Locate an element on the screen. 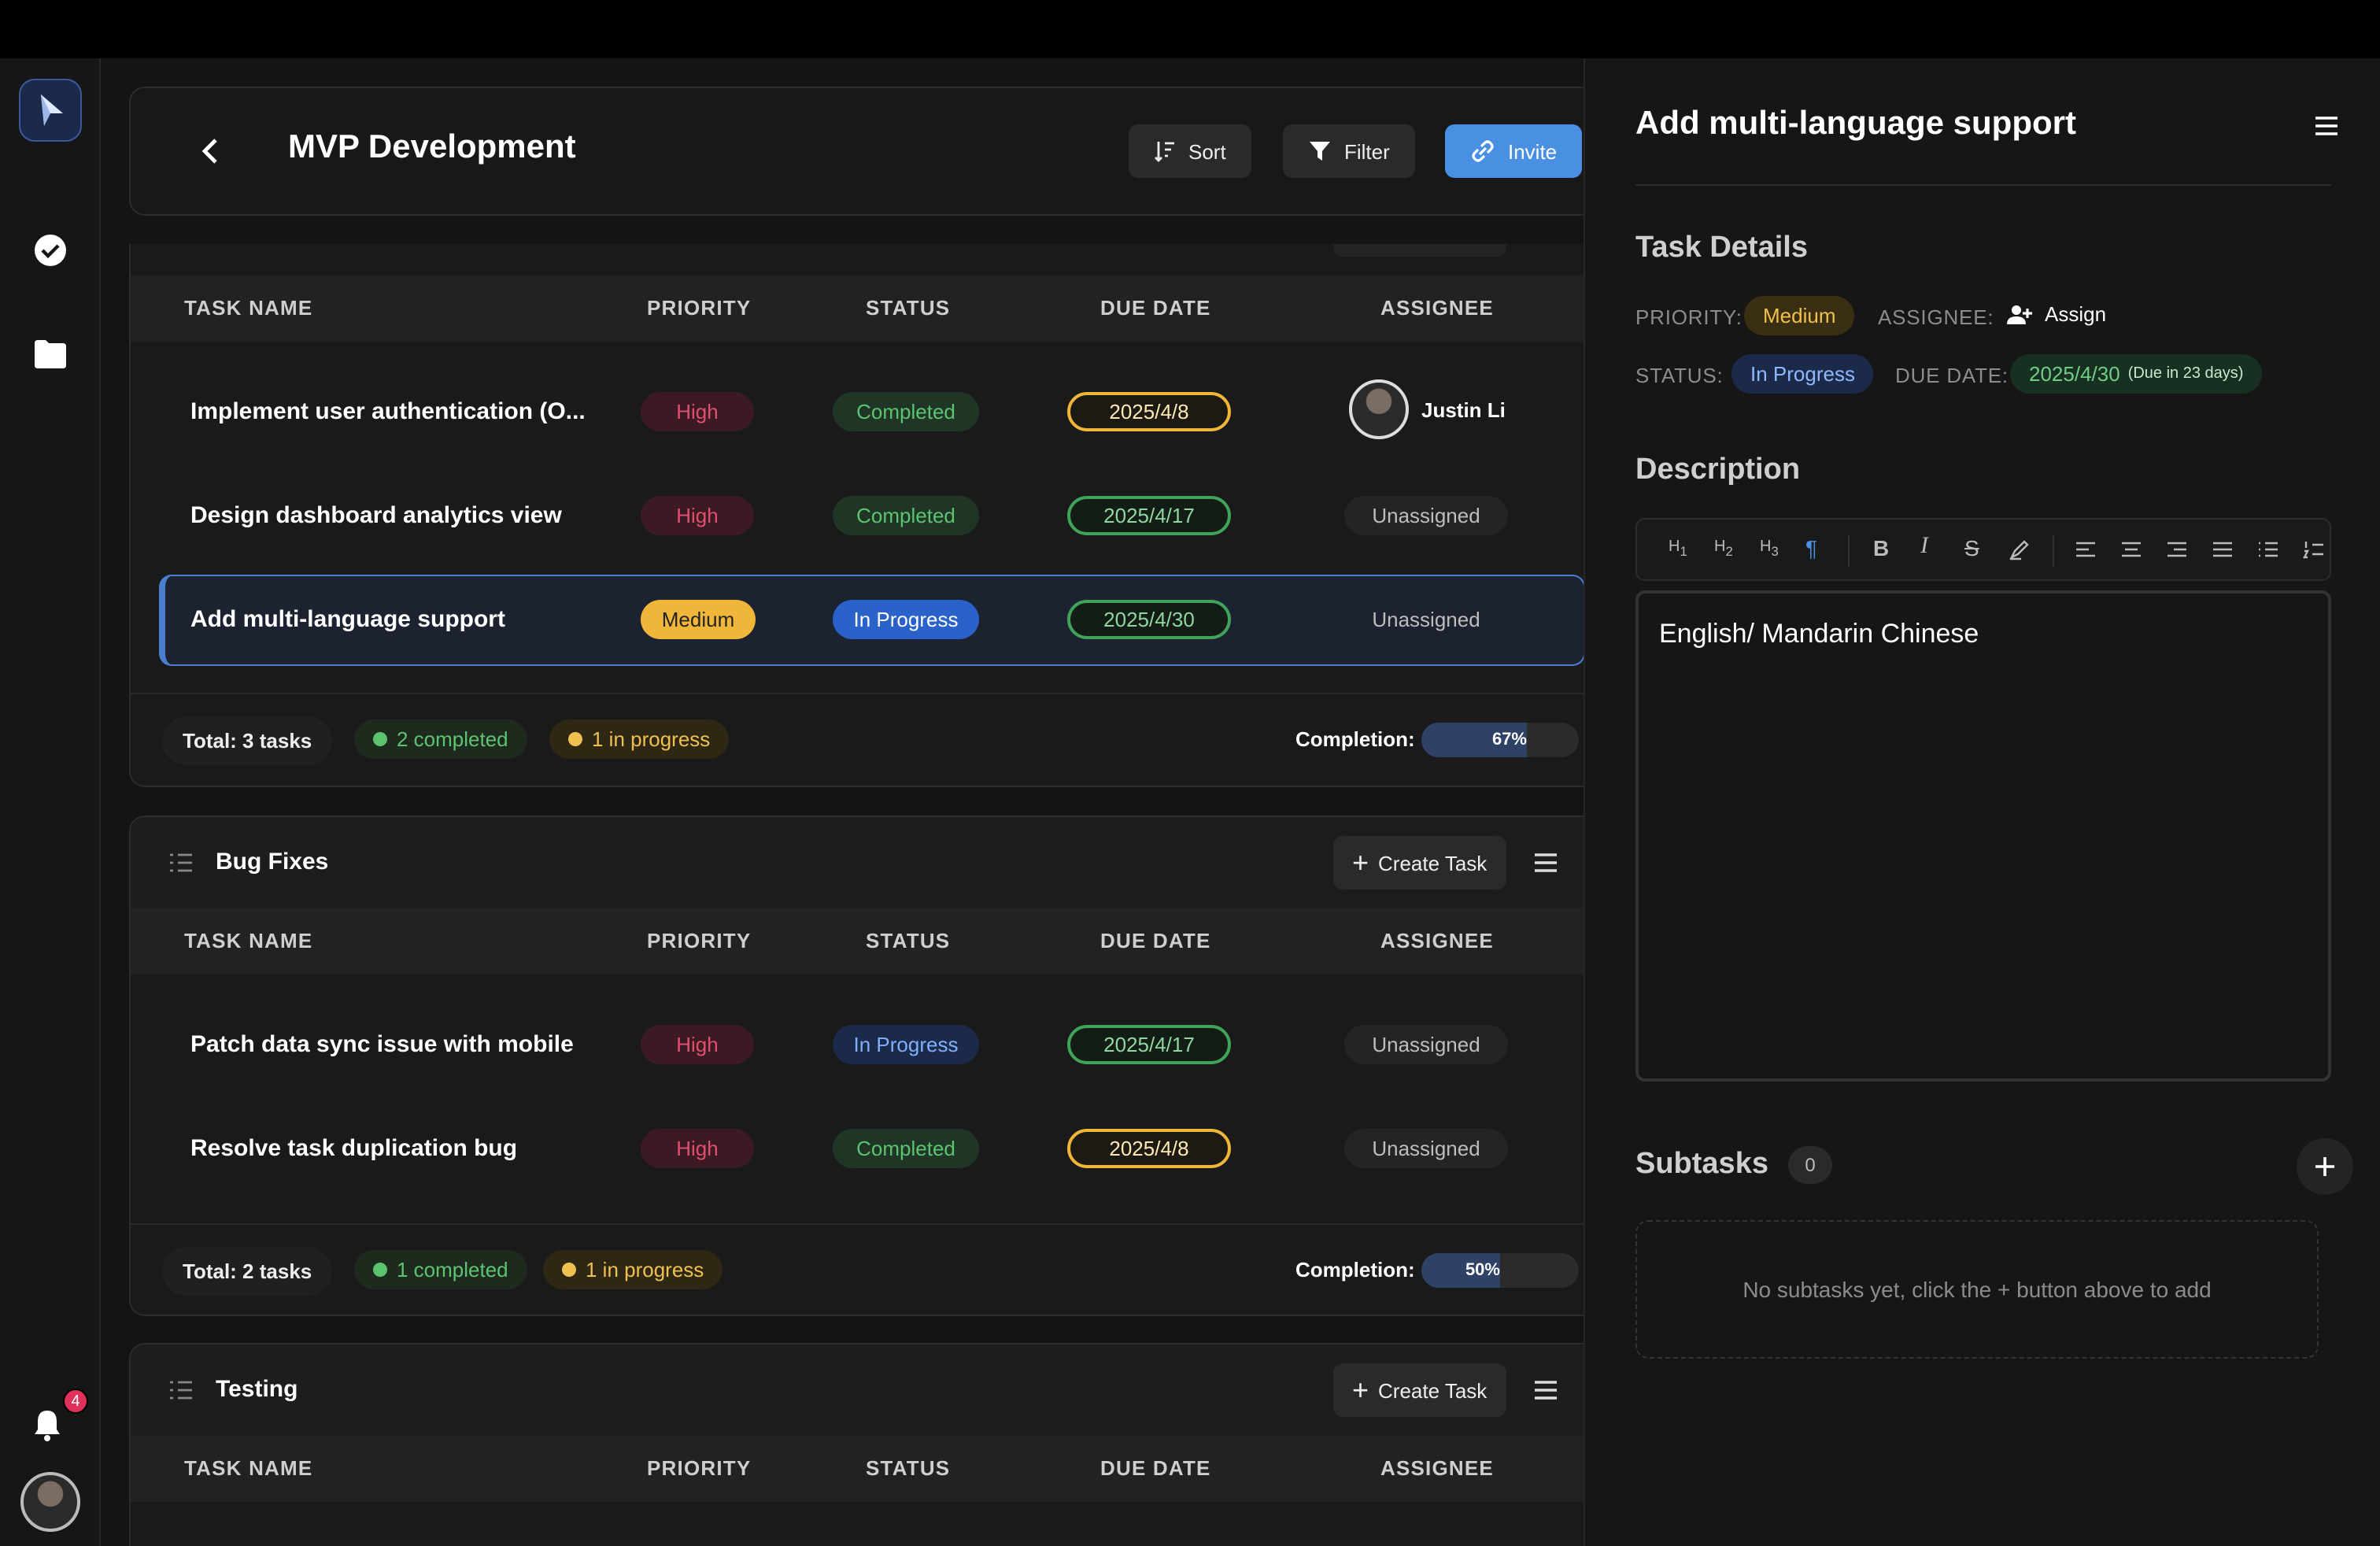 The image size is (2380, 1546). left-rail: 4 is located at coordinates (50, 802).